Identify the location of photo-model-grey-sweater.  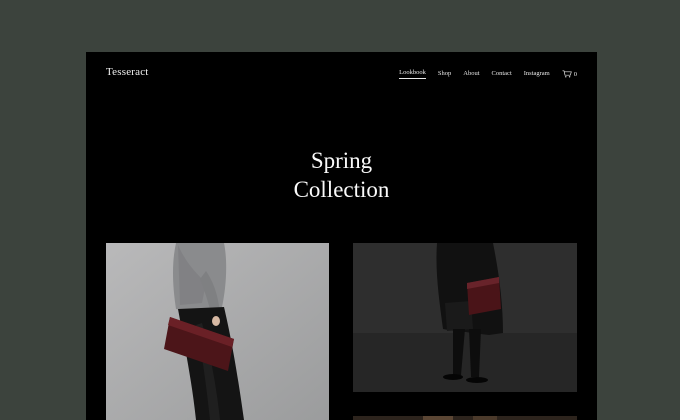
(217, 331).